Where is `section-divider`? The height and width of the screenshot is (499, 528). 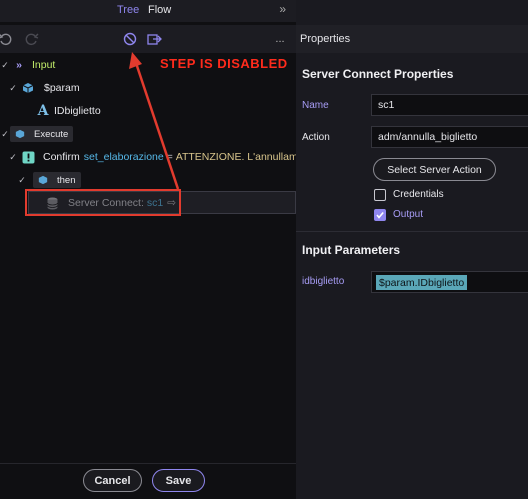
section-divider is located at coordinates (412, 231).